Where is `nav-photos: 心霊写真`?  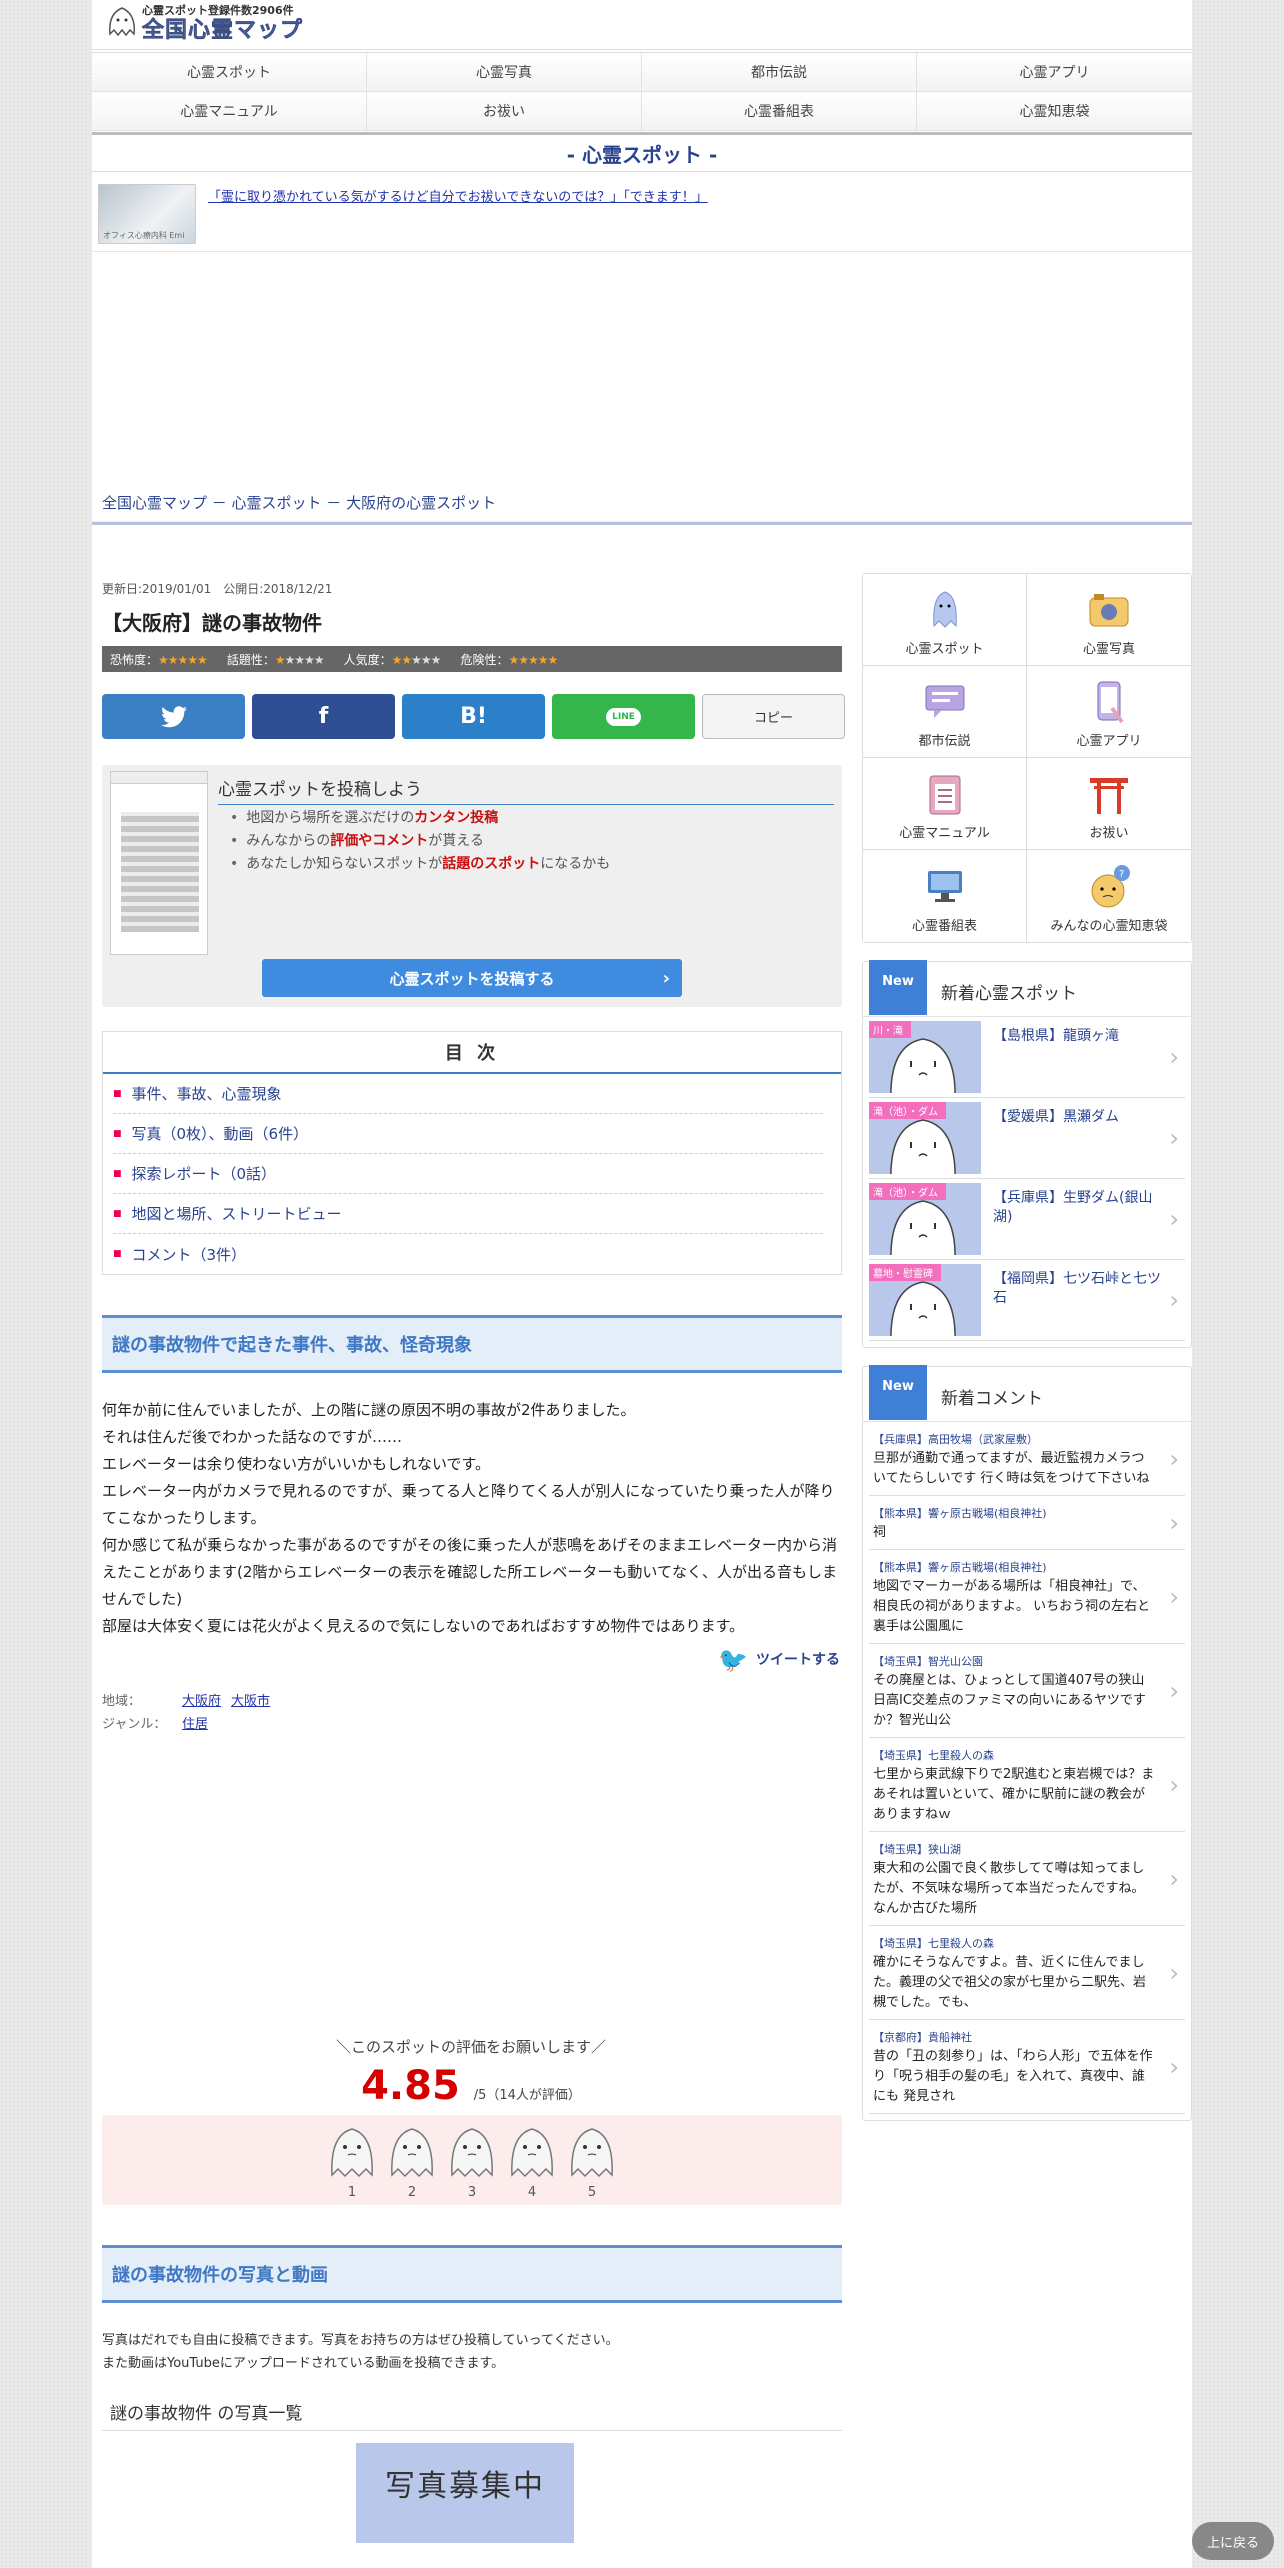 nav-photos: 心霊写真 is located at coordinates (504, 72).